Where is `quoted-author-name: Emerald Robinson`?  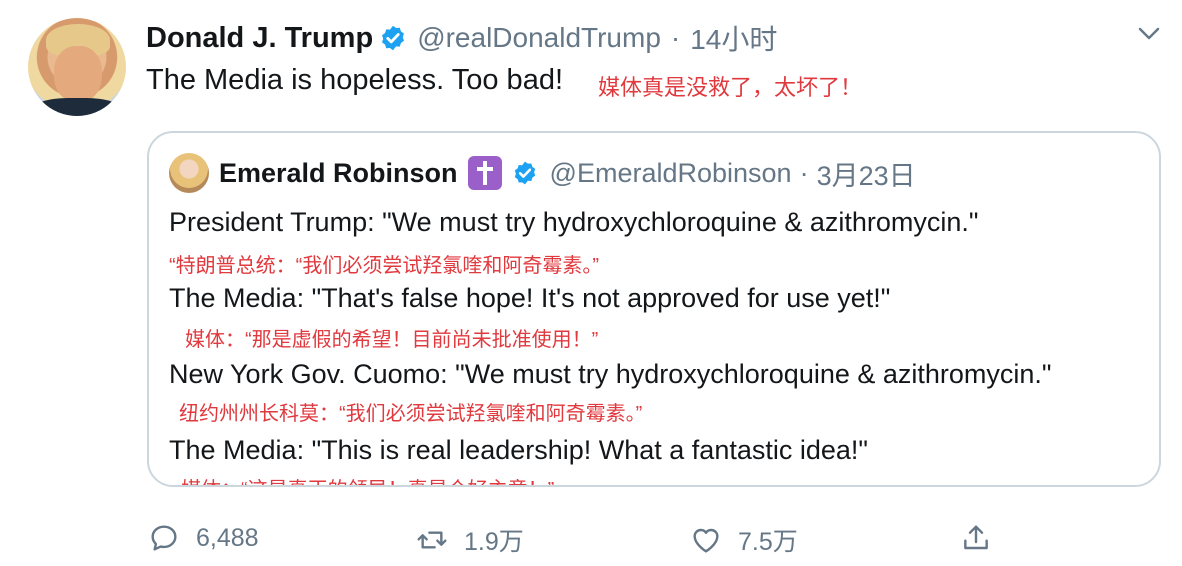 quoted-author-name: Emerald Robinson is located at coordinates (338, 173).